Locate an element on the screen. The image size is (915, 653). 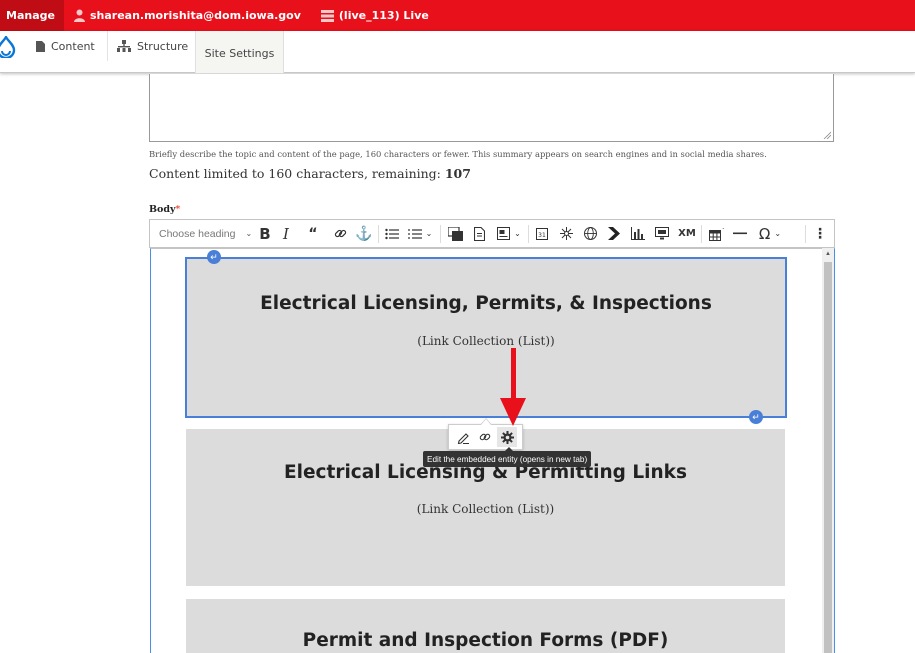
toolbar-tray: Content Structure Site Settings is located at coordinates (457, 52).